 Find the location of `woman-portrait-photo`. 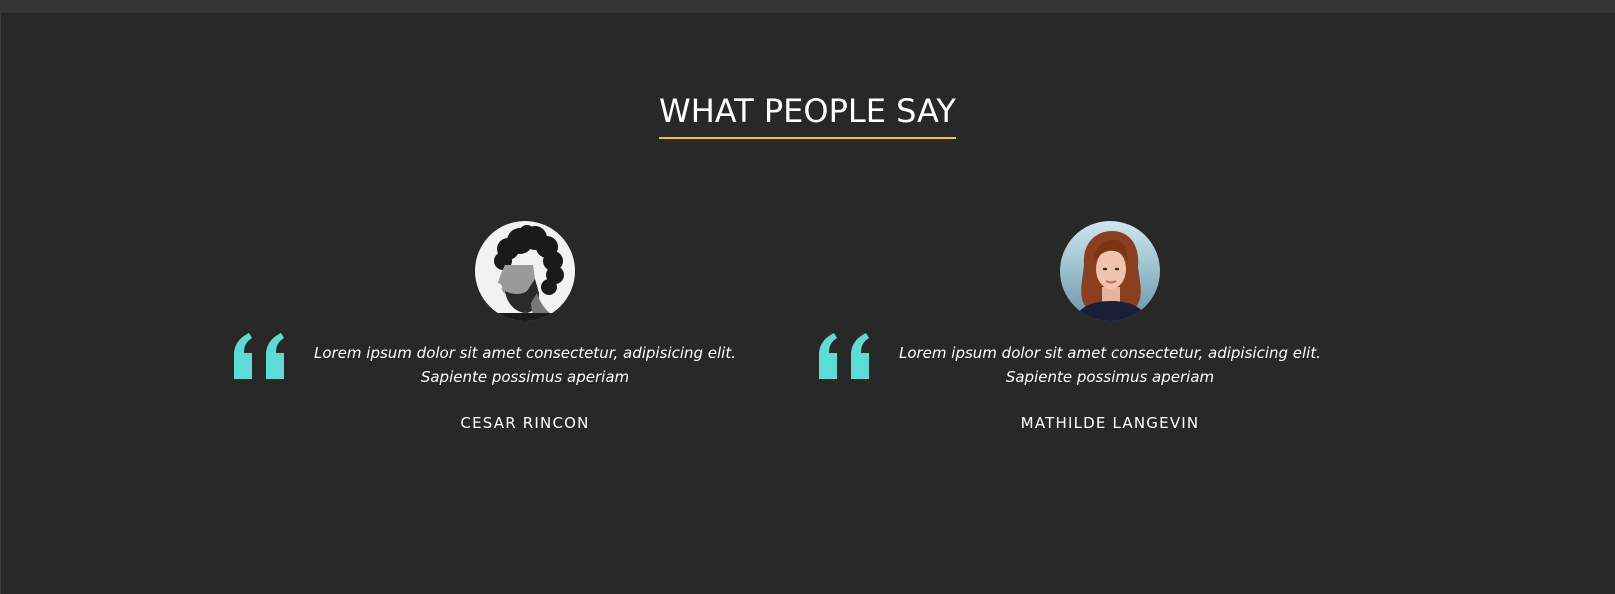

woman-portrait-photo is located at coordinates (1110, 271).